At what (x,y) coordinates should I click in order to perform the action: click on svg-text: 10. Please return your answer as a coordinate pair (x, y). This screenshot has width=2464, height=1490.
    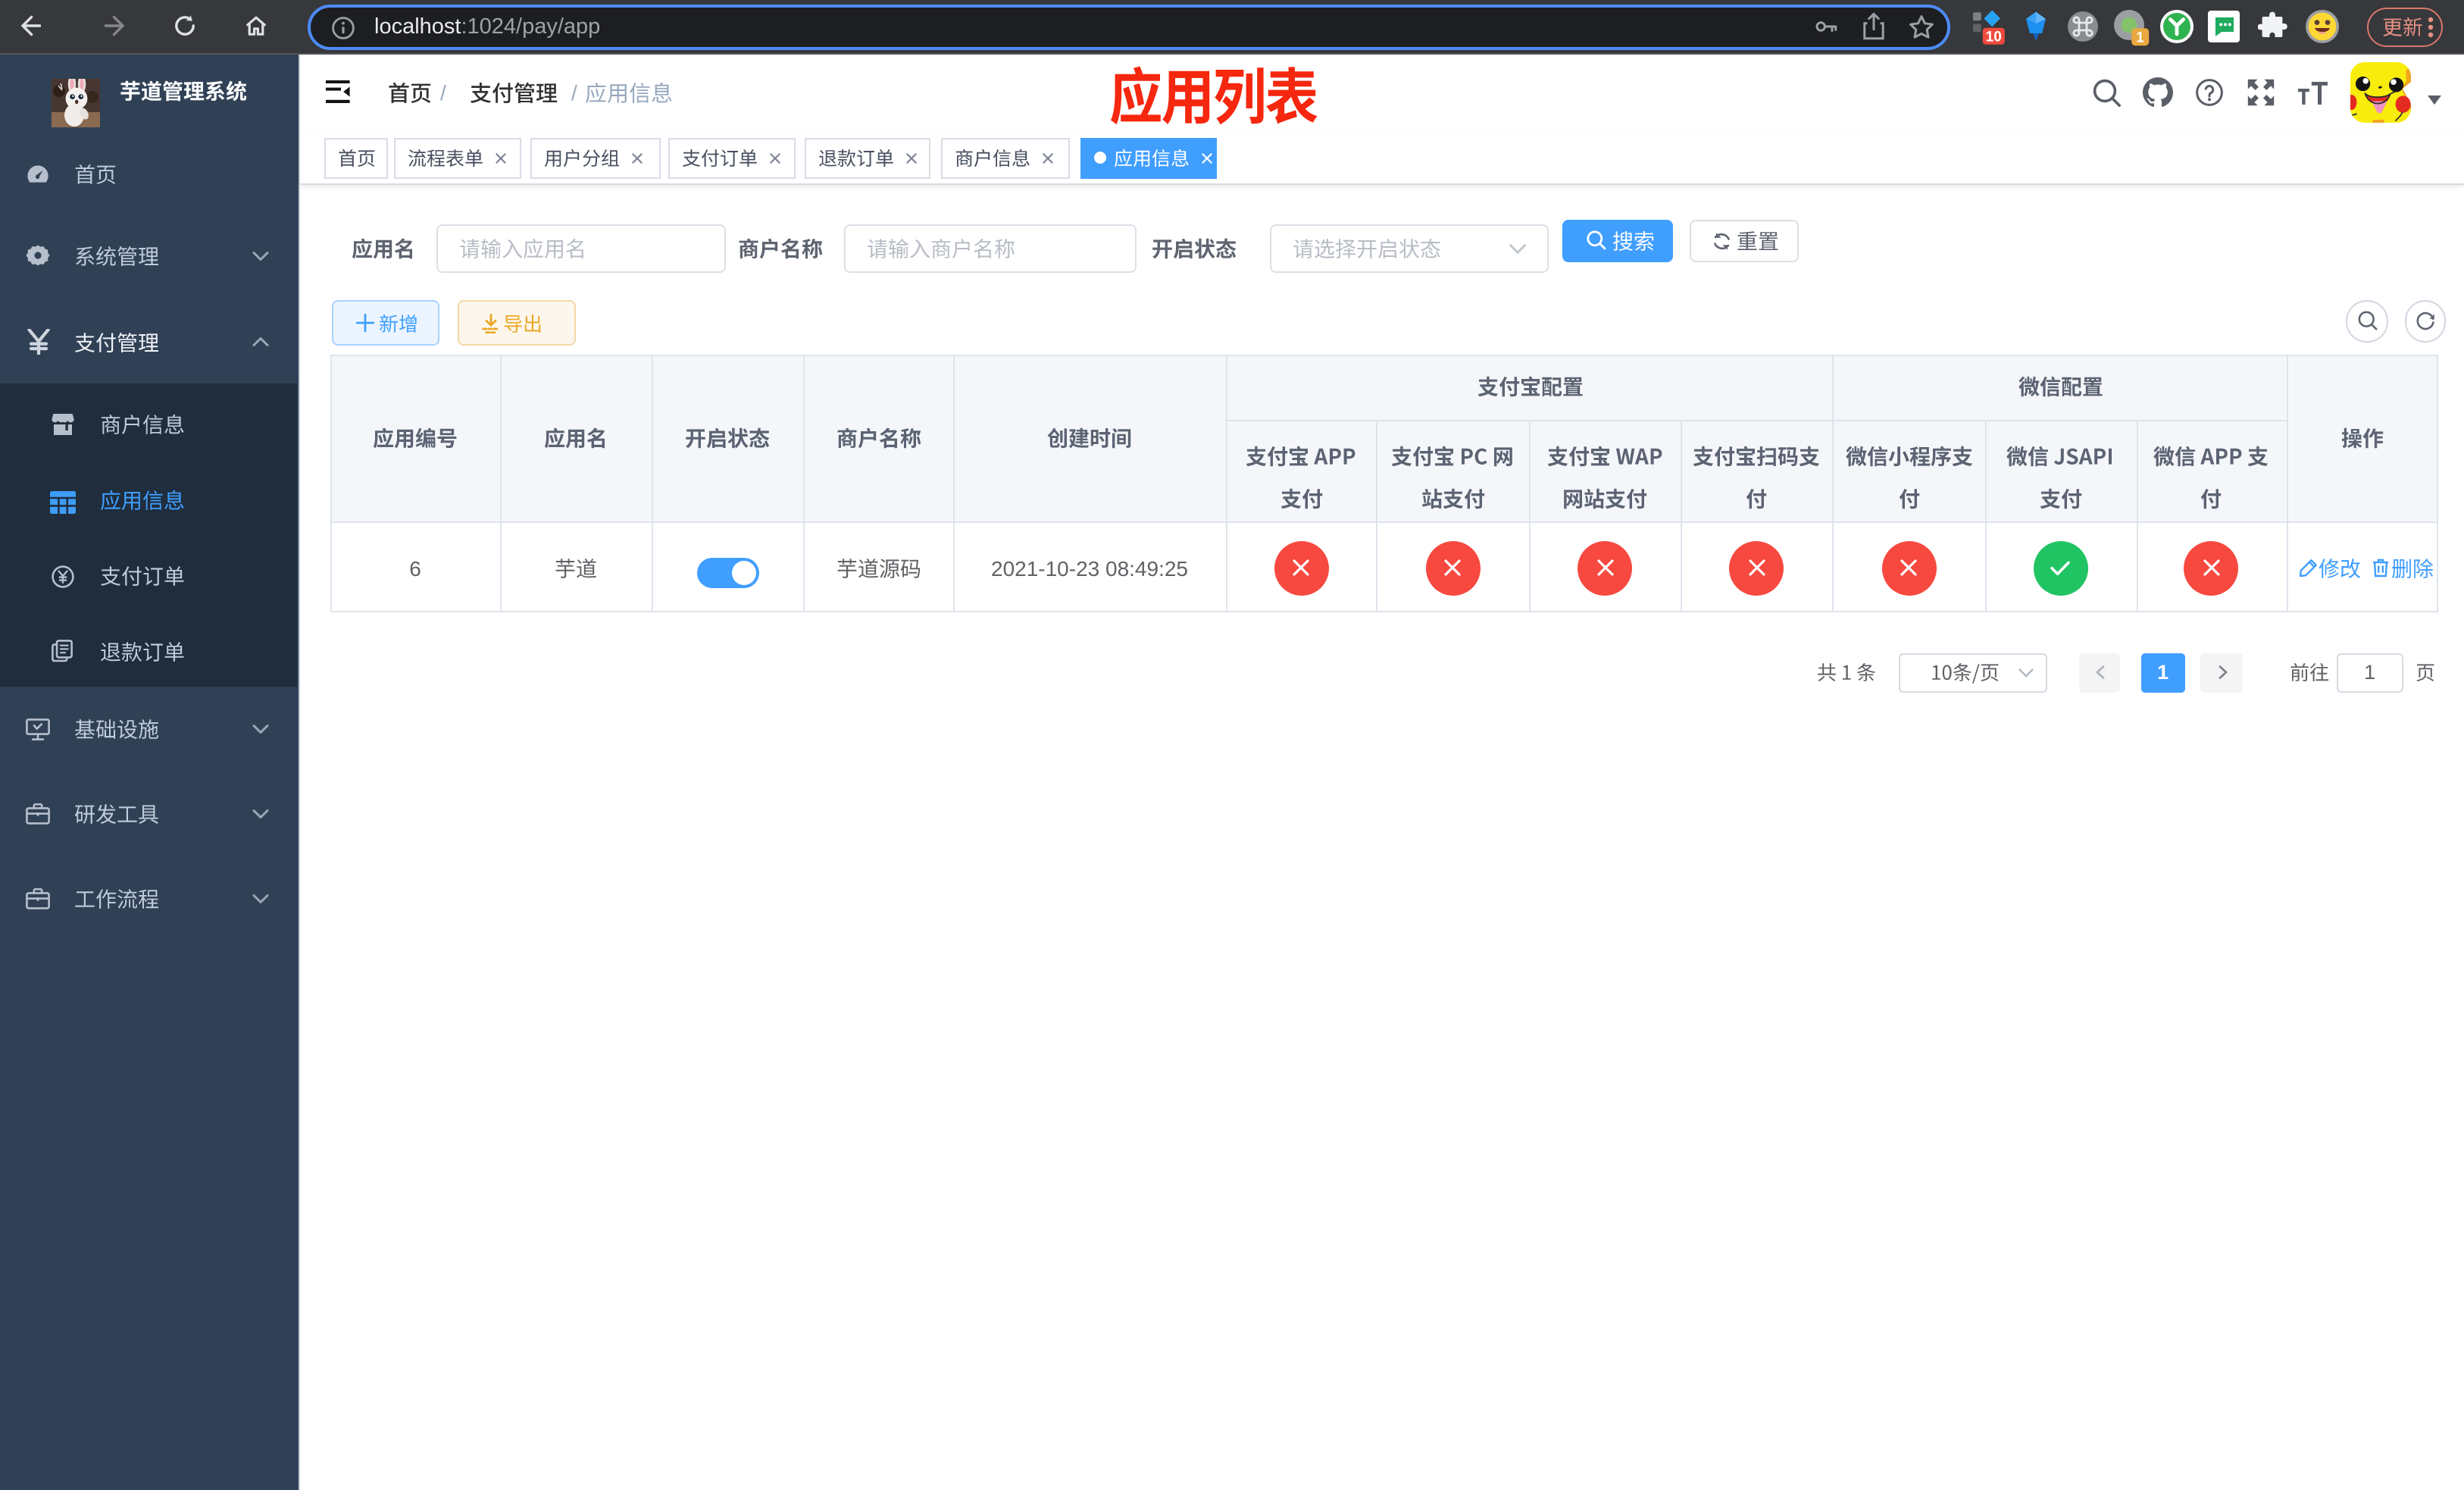
    Looking at the image, I should click on (1994, 37).